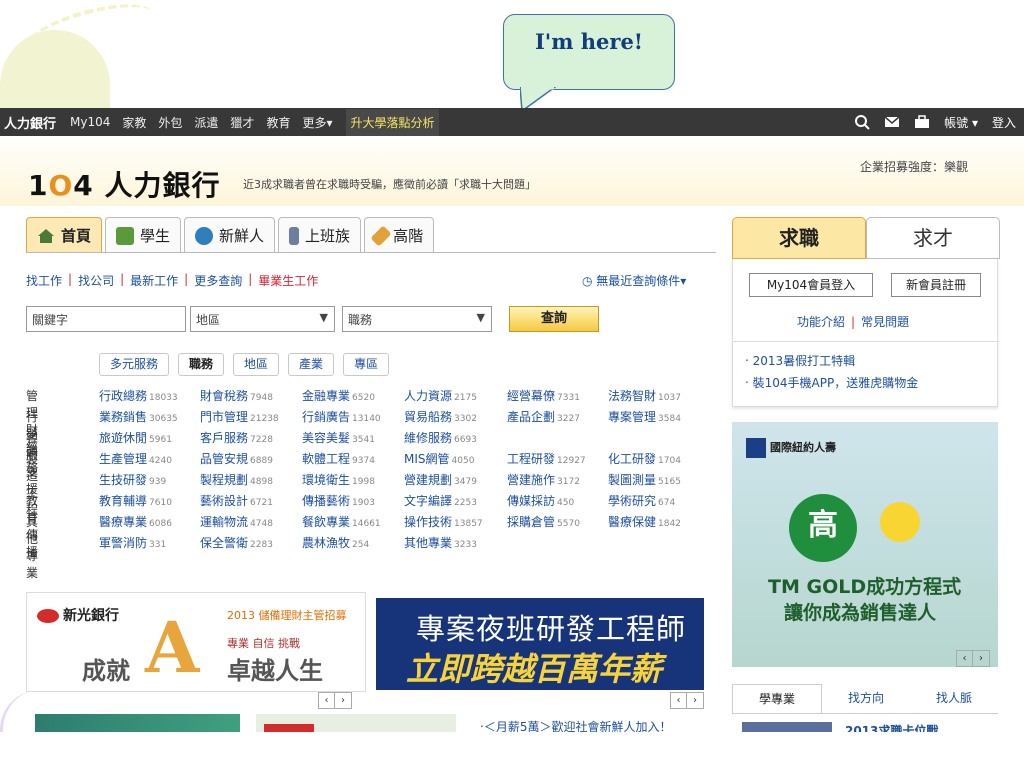  I want to click on job-category-link: 文字編譯 2253, so click(440, 500).